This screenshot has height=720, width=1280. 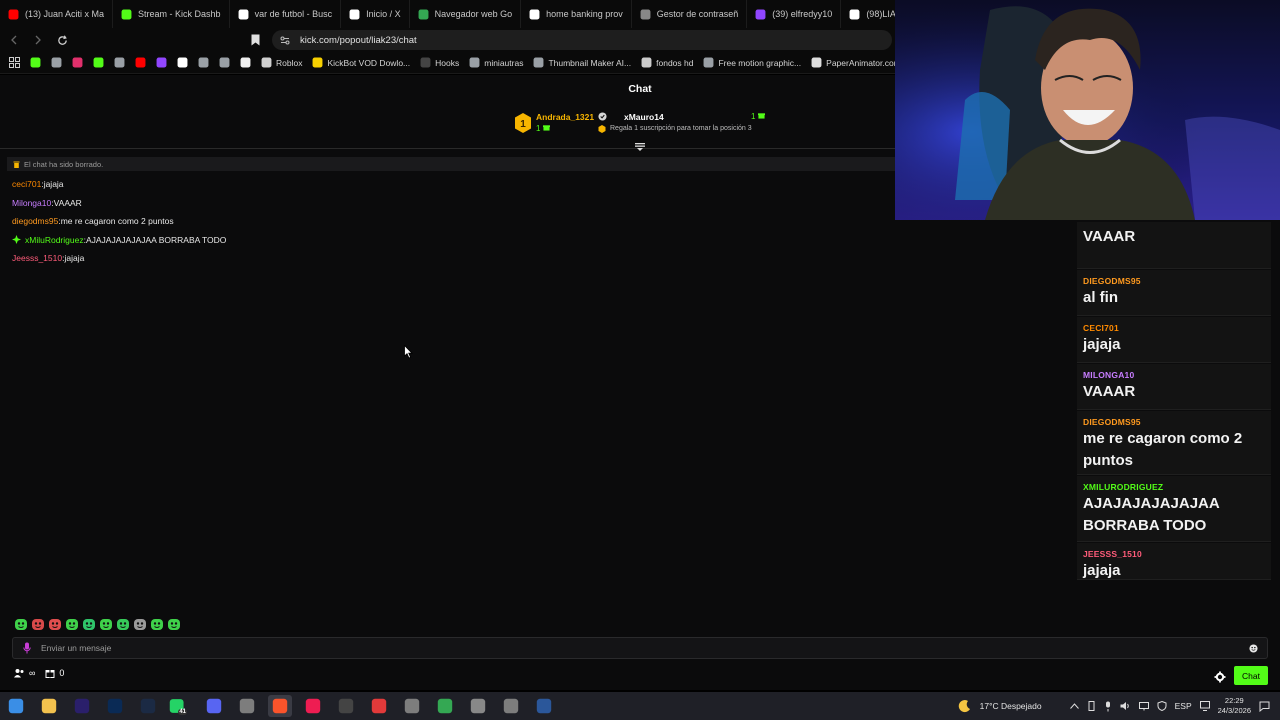 I want to click on emoji-picker-icon, so click(x=1253, y=648).